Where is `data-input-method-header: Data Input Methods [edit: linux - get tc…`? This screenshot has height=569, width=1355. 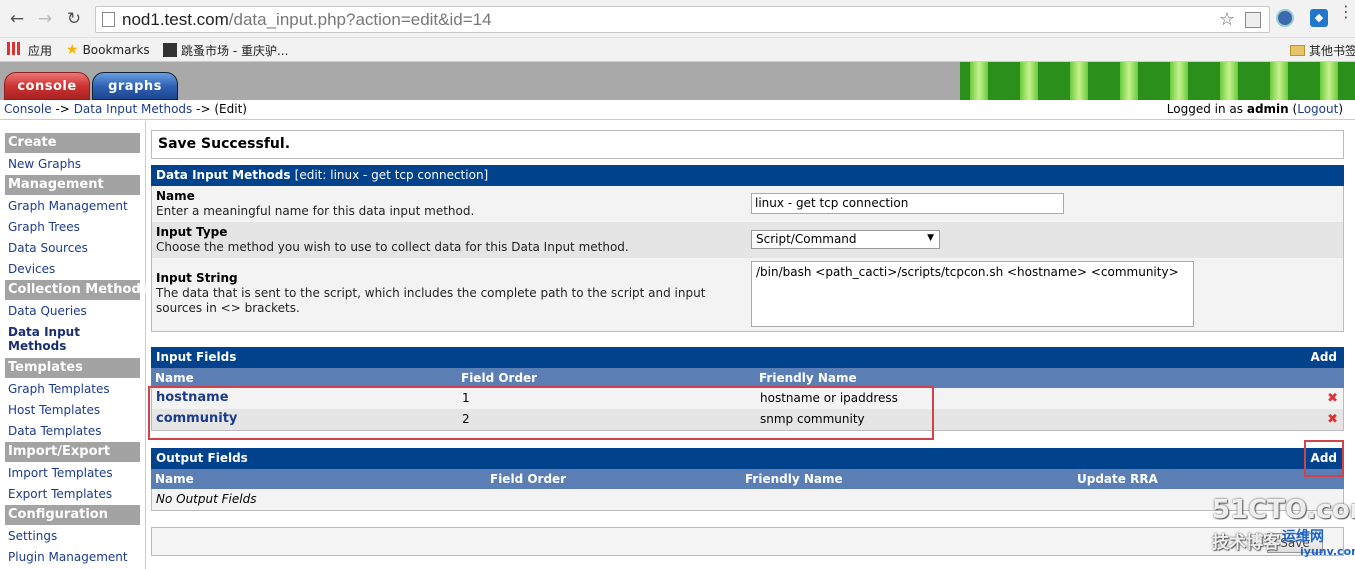 data-input-method-header: Data Input Methods [edit: linux - get tc… is located at coordinates (747, 175).